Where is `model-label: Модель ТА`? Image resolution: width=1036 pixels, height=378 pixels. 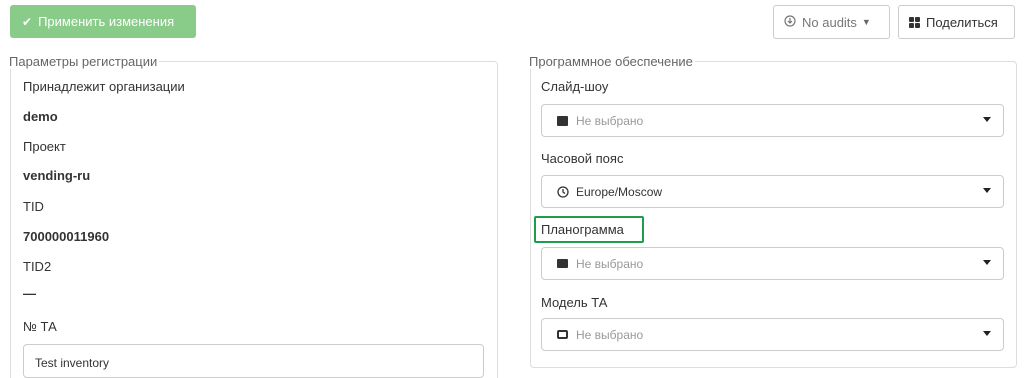
model-label: Модель ТА is located at coordinates (574, 302).